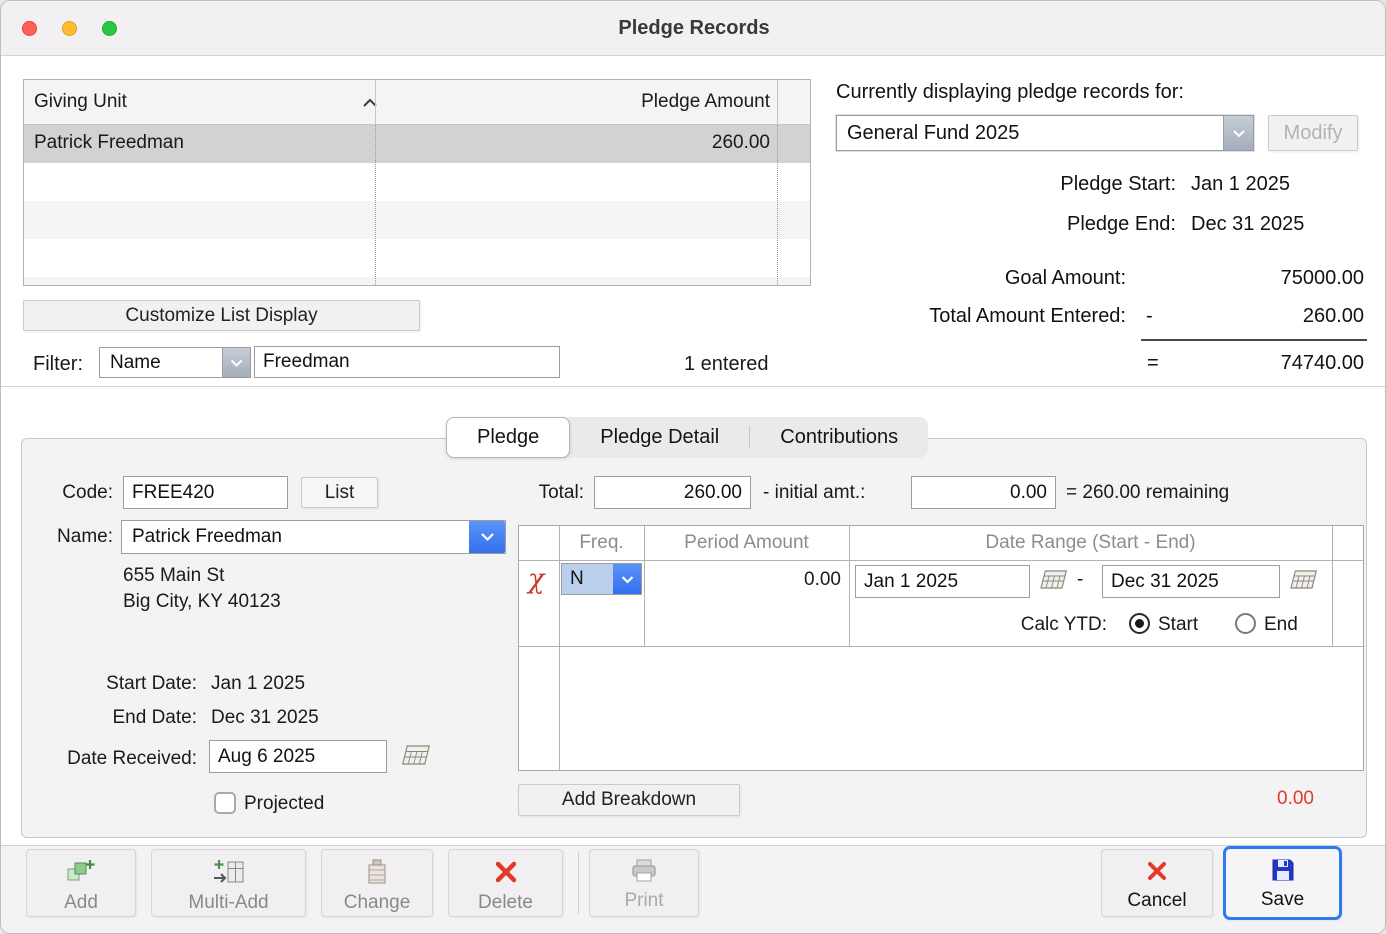 This screenshot has width=1386, height=934. I want to click on delete-icon, so click(506, 875).